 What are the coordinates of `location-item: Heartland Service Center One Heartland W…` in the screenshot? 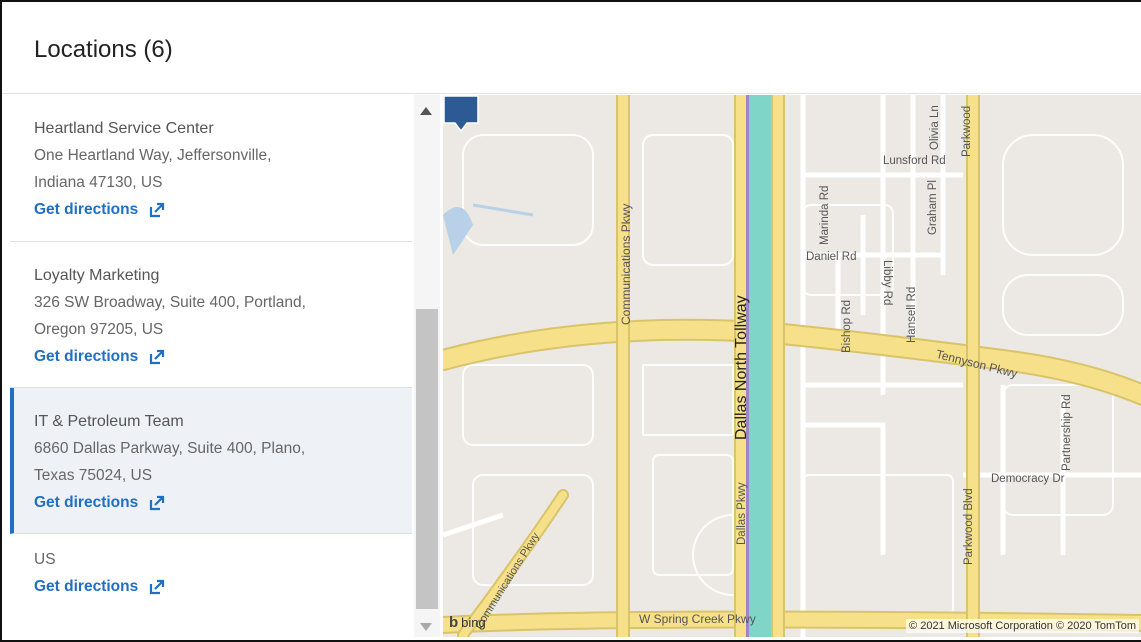 It's located at (211, 168).